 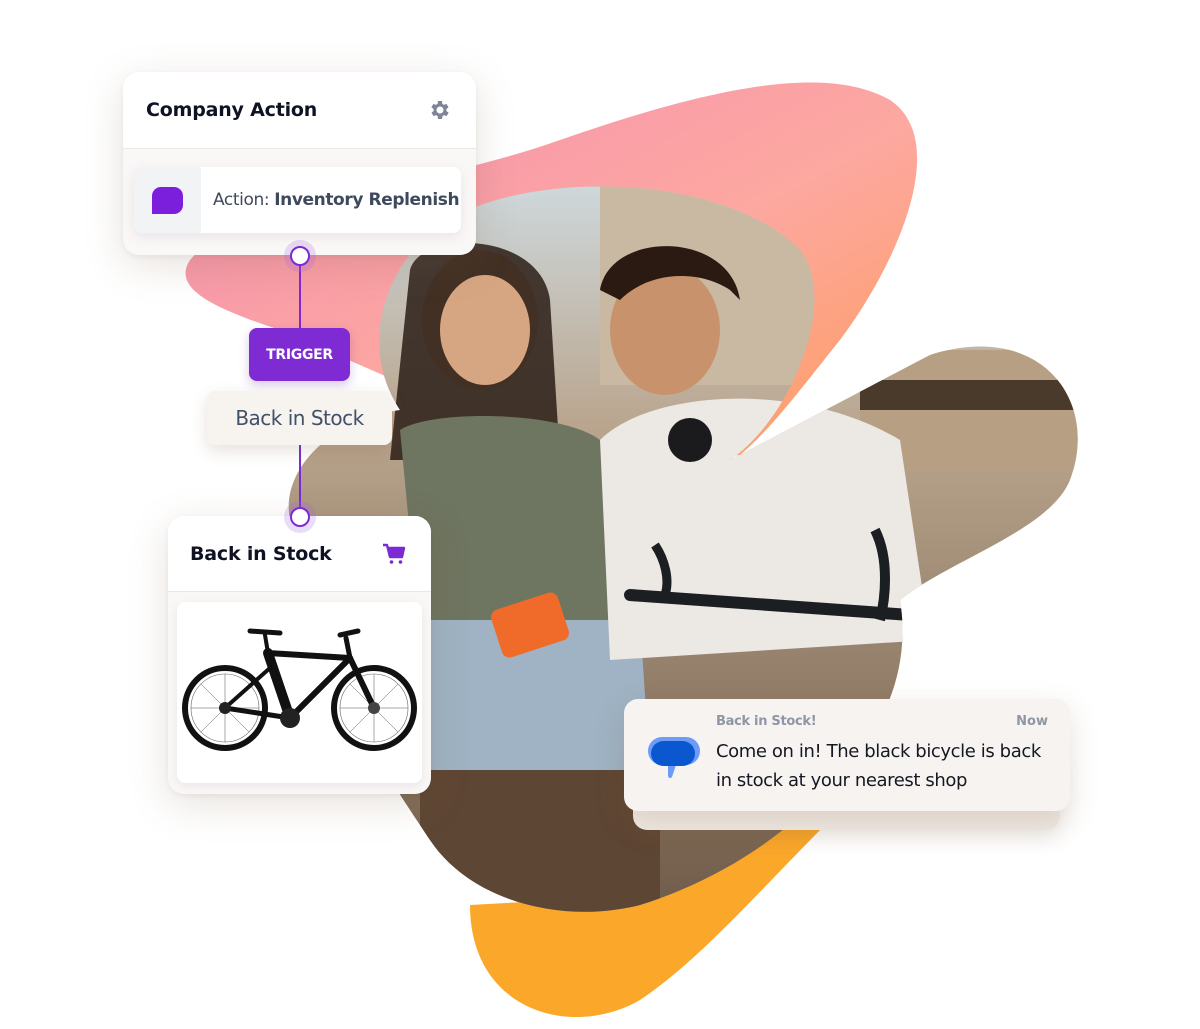 I want to click on notification-app-name: Back in Stock!, so click(x=766, y=721).